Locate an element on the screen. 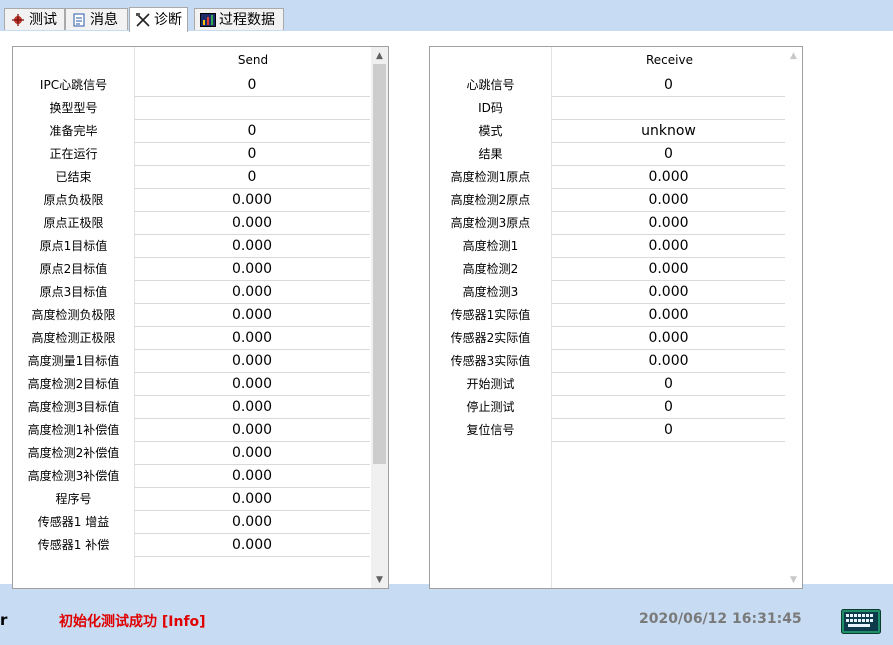  table-row: 高度检测2补偿值 0.000 is located at coordinates (191, 453).